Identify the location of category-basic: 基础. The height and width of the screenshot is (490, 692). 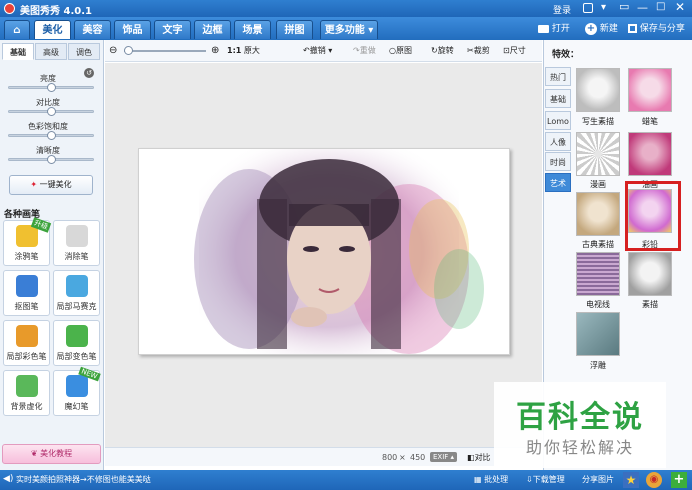
(558, 98).